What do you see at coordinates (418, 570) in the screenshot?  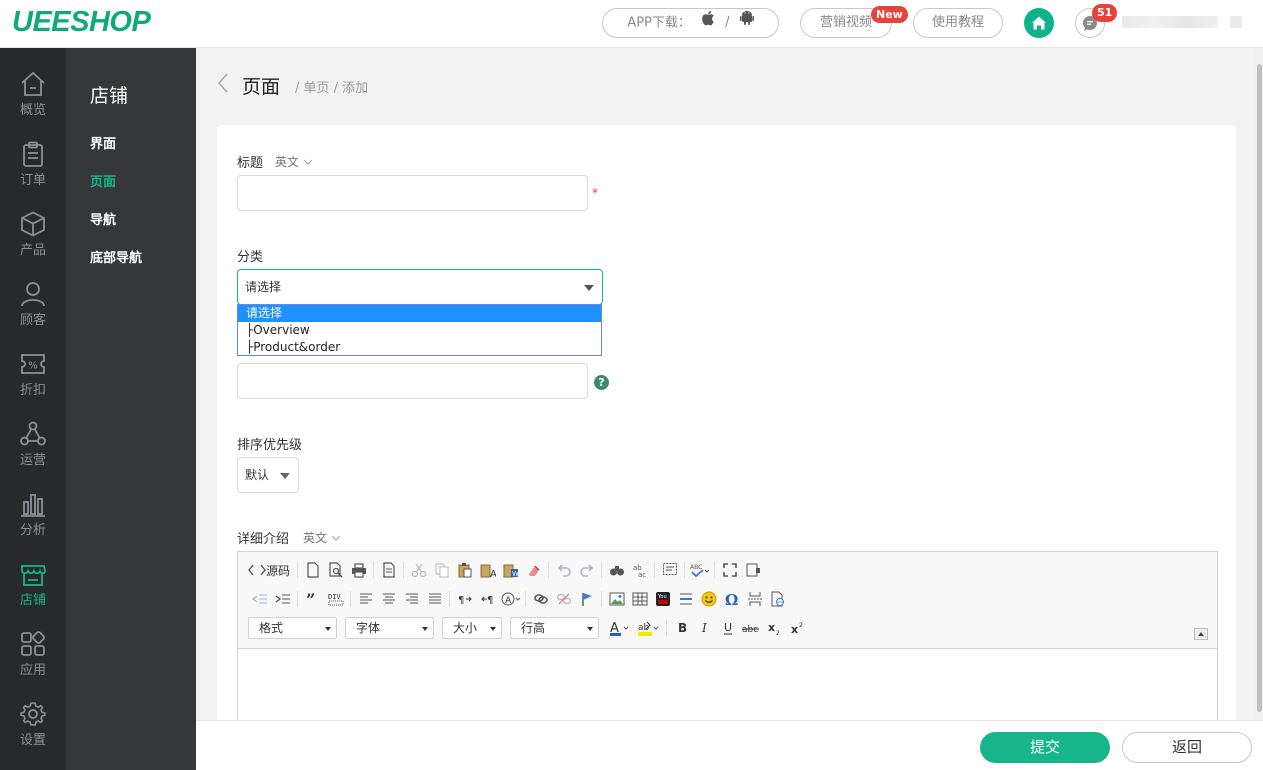 I see `cut-icon` at bounding box center [418, 570].